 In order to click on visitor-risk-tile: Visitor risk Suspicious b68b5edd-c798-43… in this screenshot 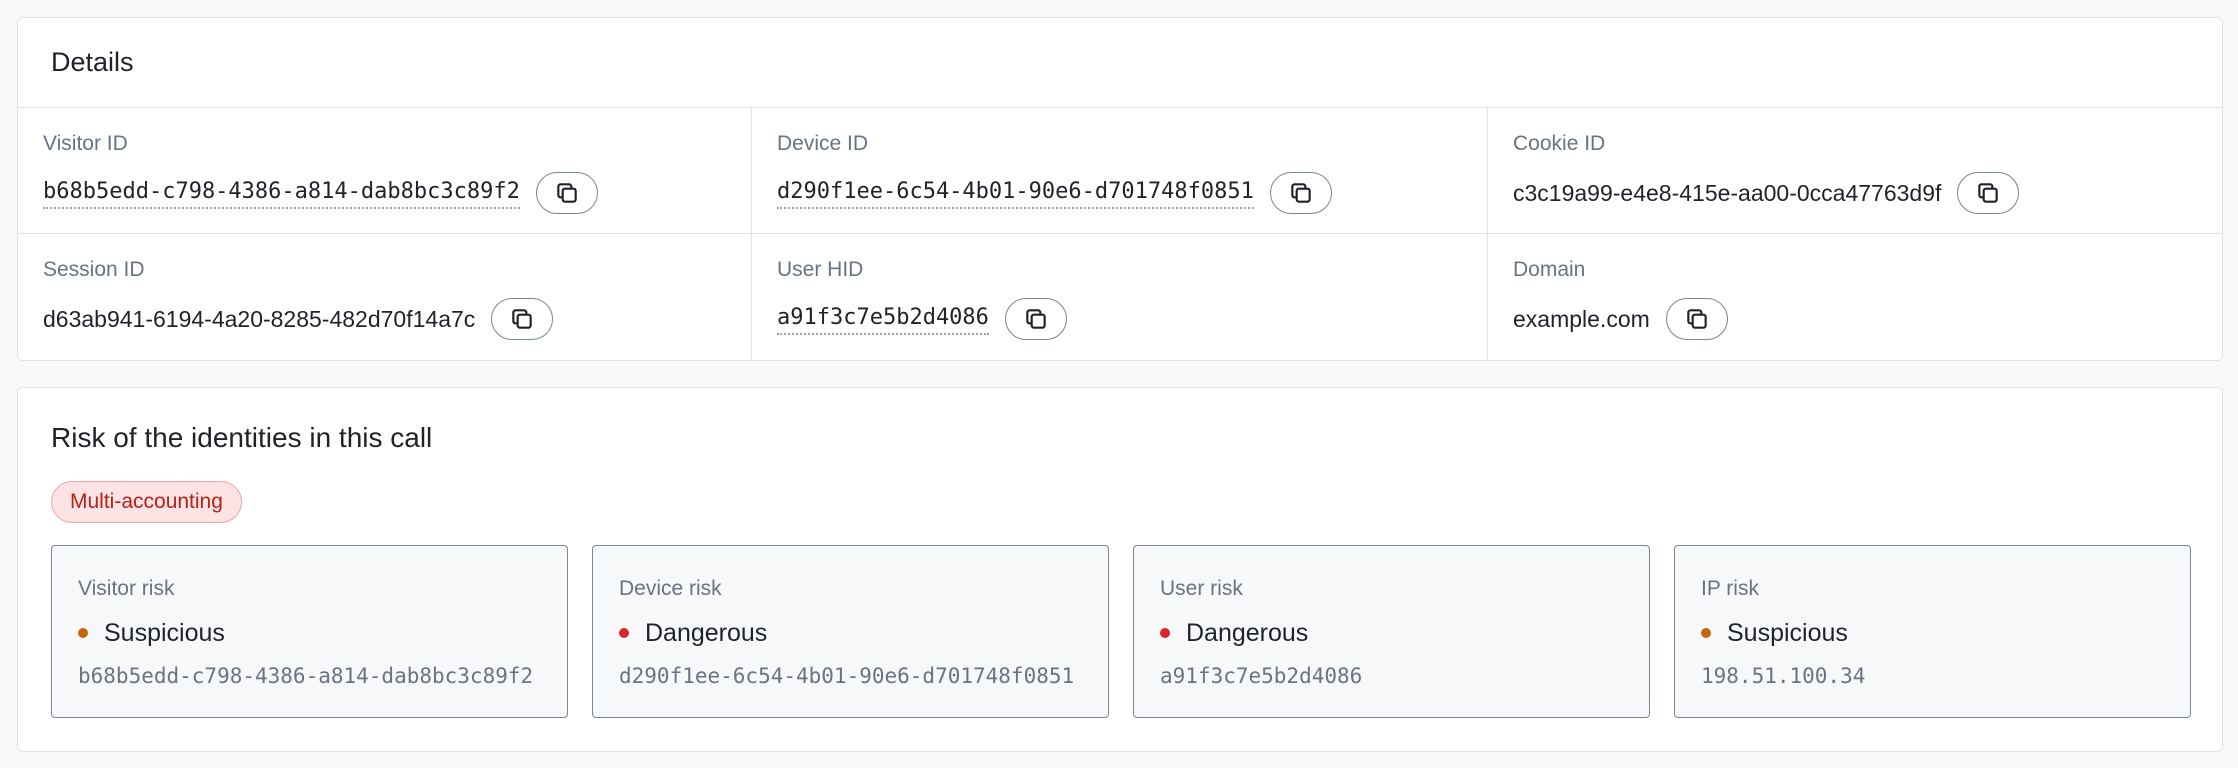, I will do `click(309, 631)`.